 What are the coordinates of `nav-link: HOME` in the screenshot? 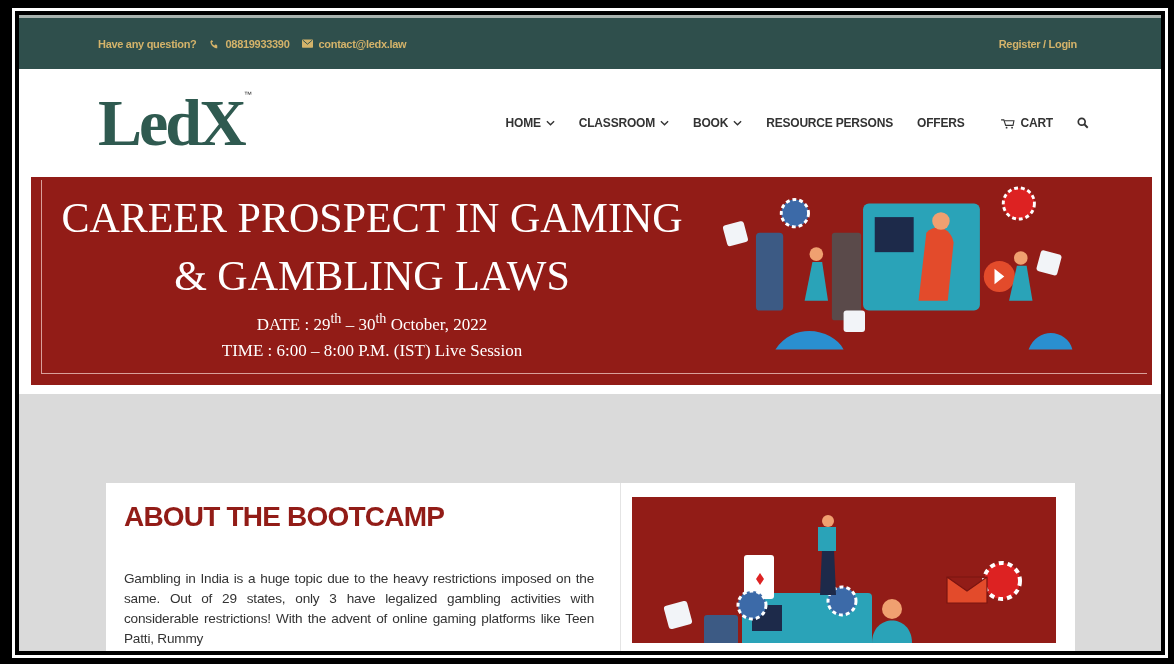 It's located at (530, 123).